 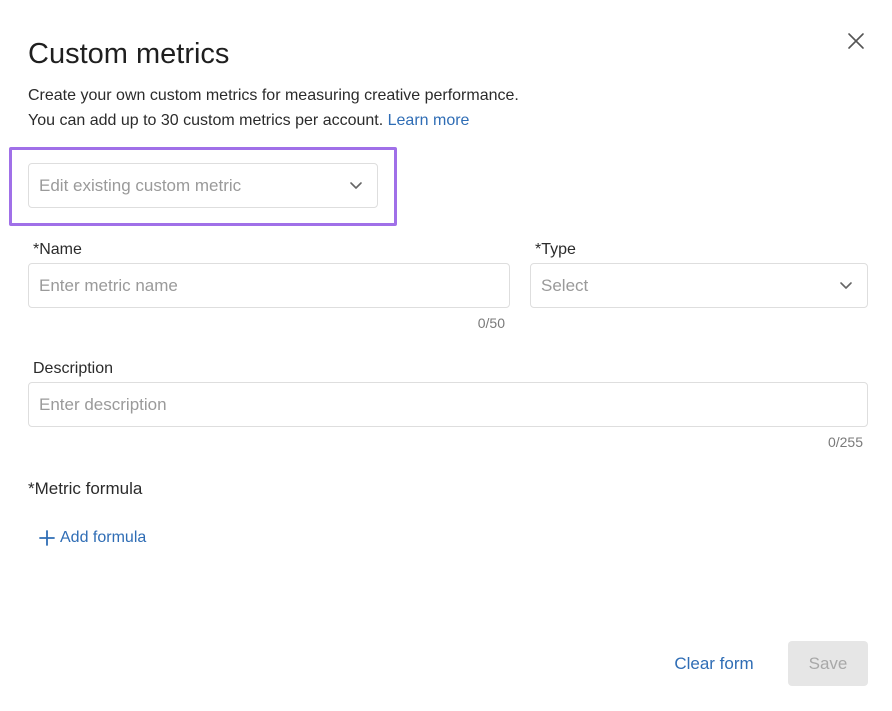 What do you see at coordinates (565, 285) in the screenshot?
I see `type-placeholder: Select` at bounding box center [565, 285].